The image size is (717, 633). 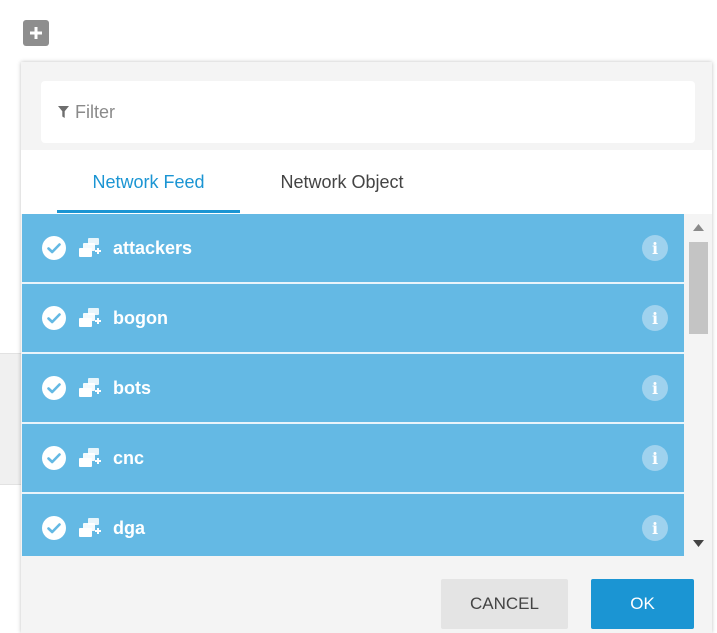 I want to click on list-item-label: bots, so click(x=132, y=387).